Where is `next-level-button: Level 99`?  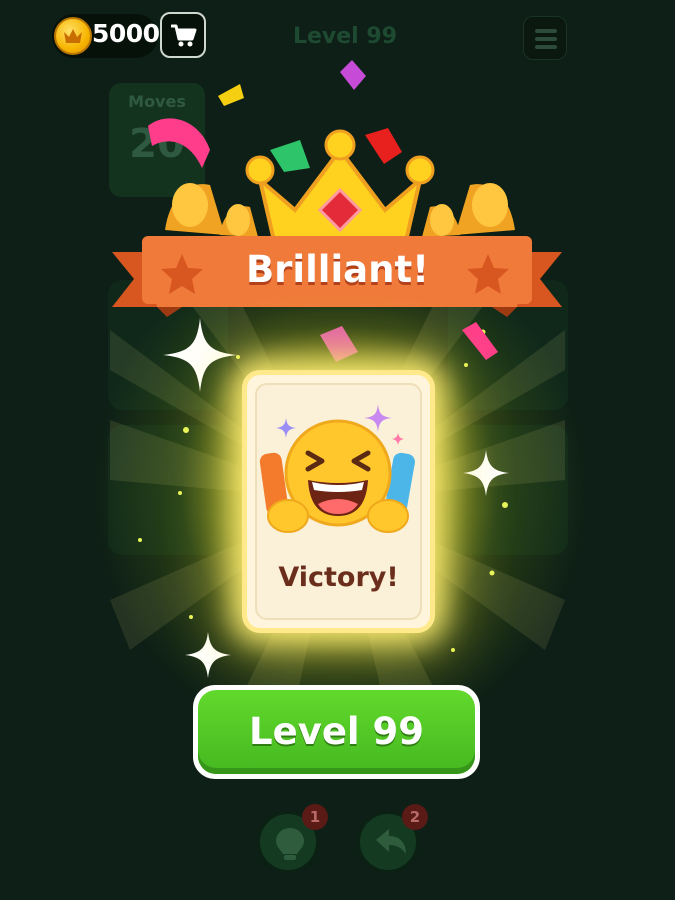
next-level-button: Level 99 is located at coordinates (336, 732).